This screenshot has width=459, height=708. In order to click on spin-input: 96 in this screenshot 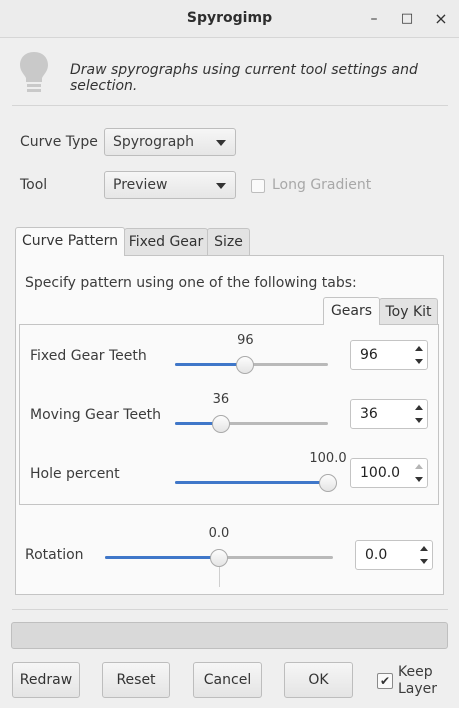, I will do `click(389, 355)`.